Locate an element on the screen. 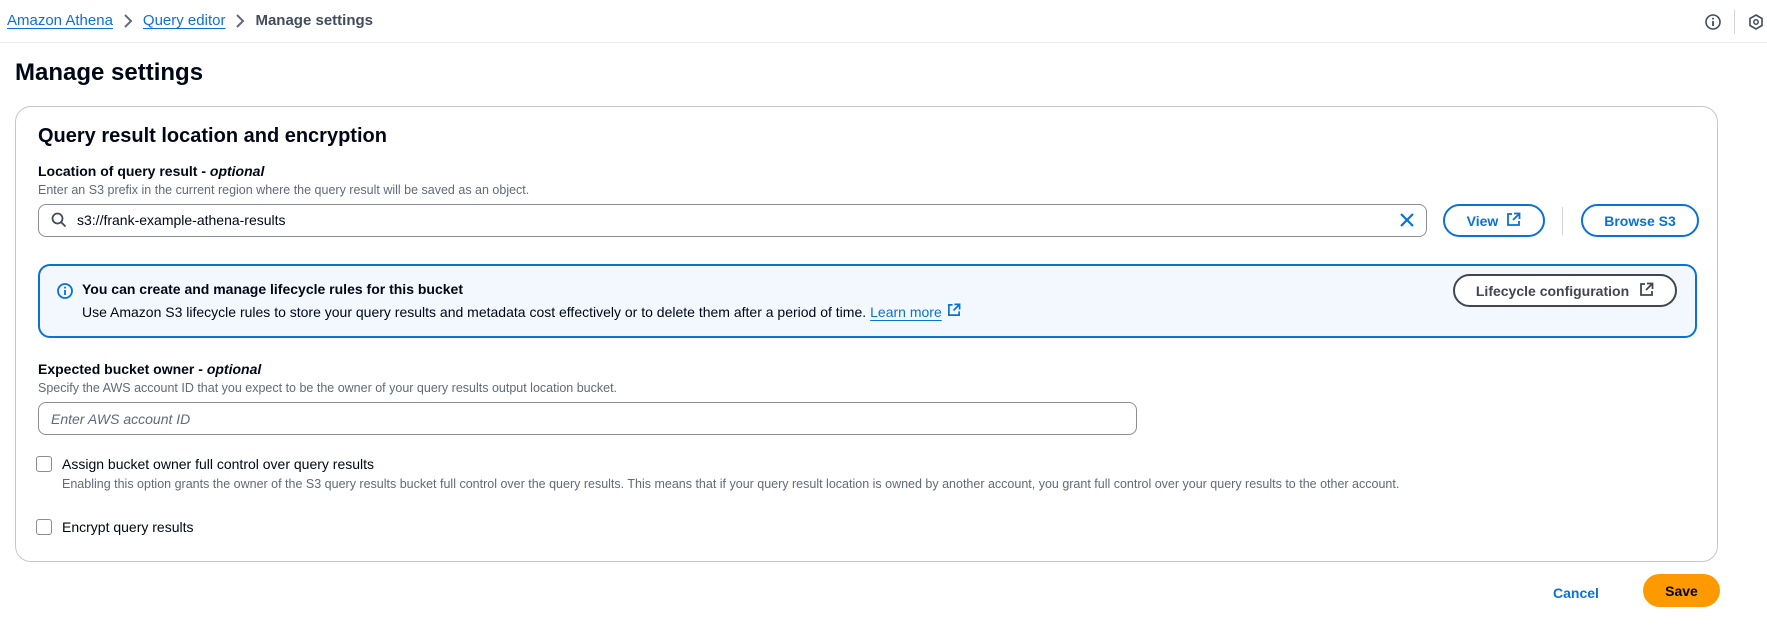 This screenshot has width=1767, height=625. breadcrumb-current: Manage settings is located at coordinates (314, 20).